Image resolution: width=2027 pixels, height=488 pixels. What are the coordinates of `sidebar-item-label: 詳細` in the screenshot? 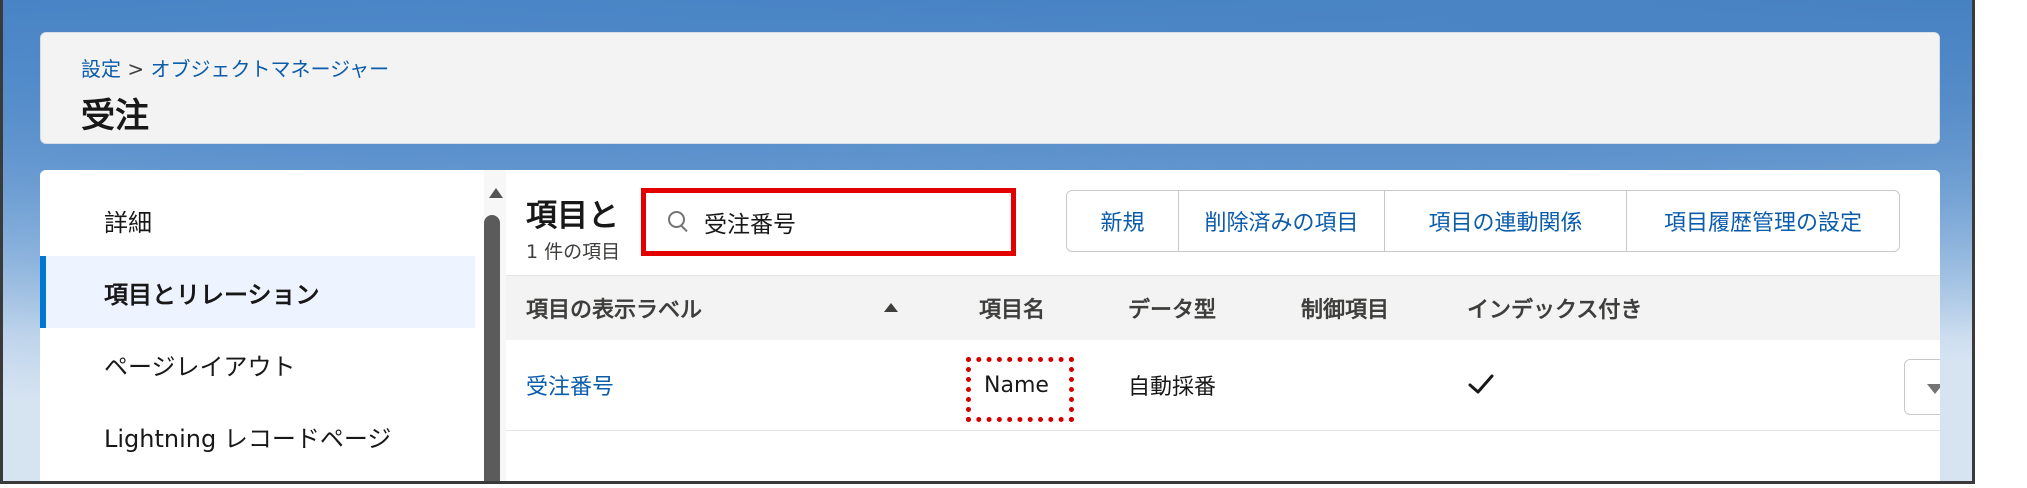 It's located at (128, 222).